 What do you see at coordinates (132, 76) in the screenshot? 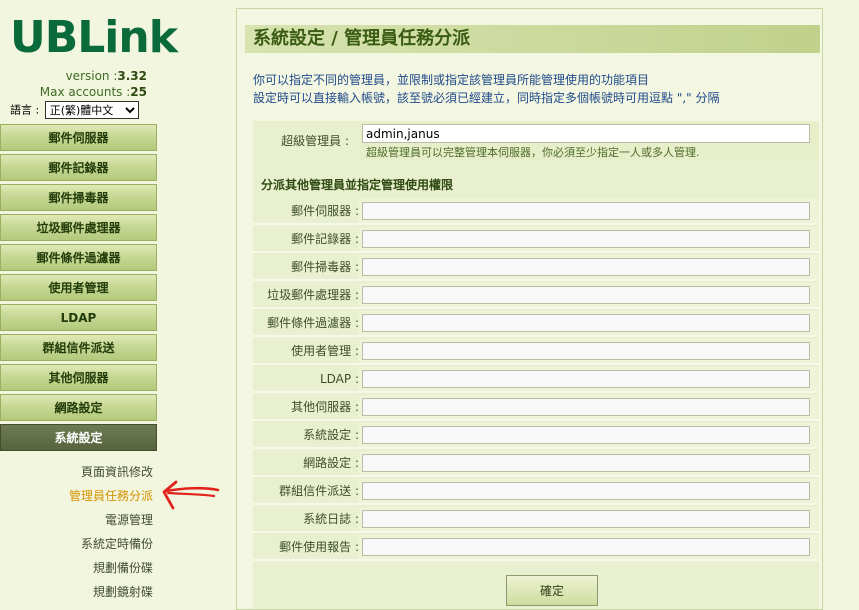
I see `version-value: 3.32` at bounding box center [132, 76].